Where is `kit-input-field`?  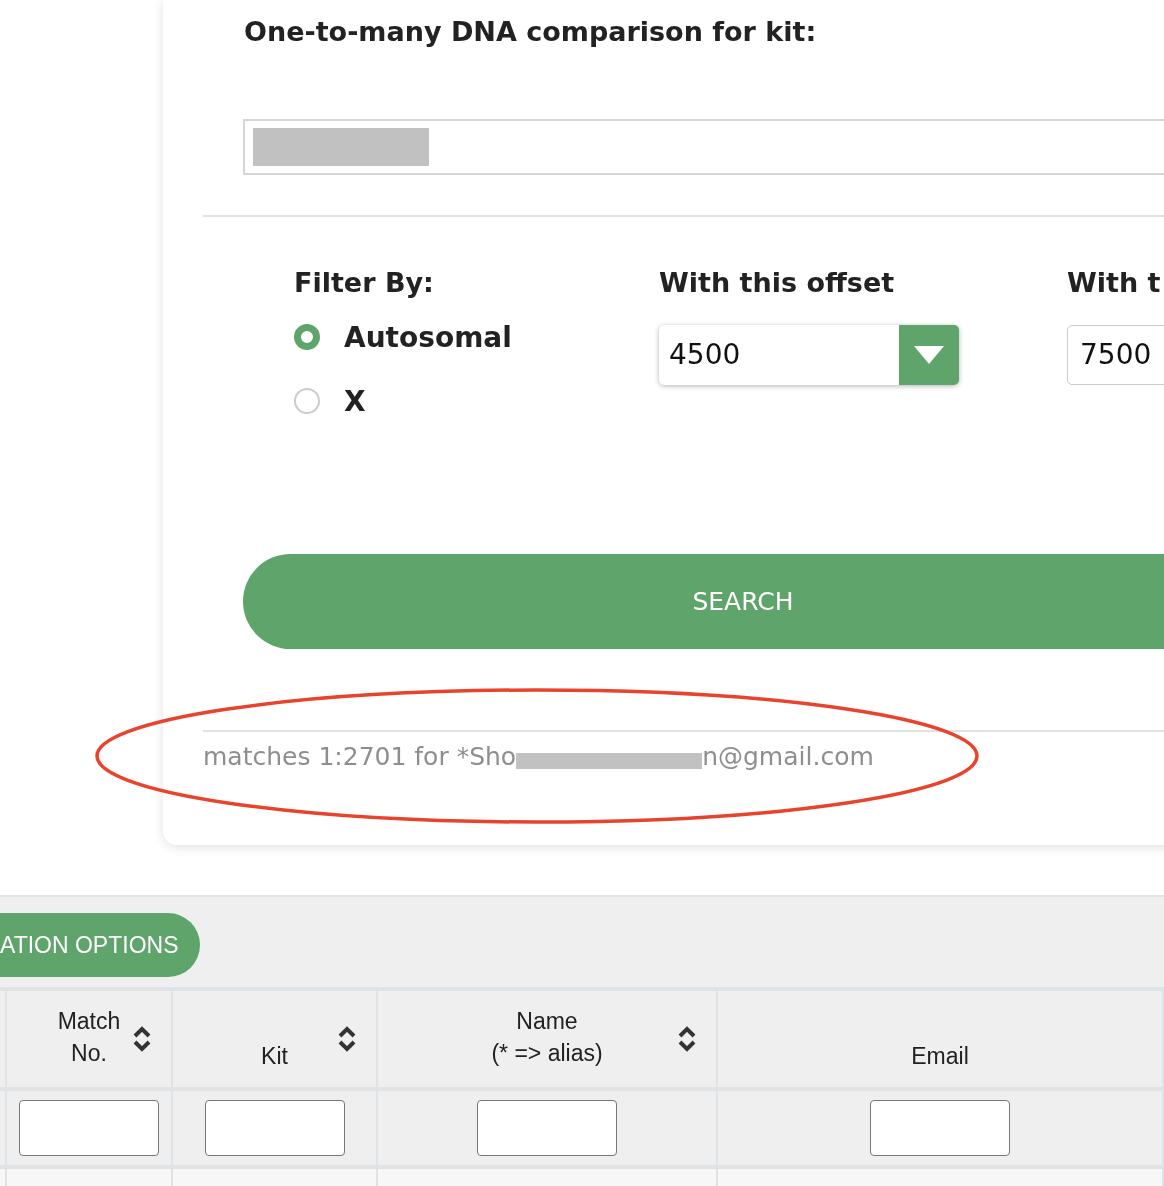
kit-input-field is located at coordinates (703, 147).